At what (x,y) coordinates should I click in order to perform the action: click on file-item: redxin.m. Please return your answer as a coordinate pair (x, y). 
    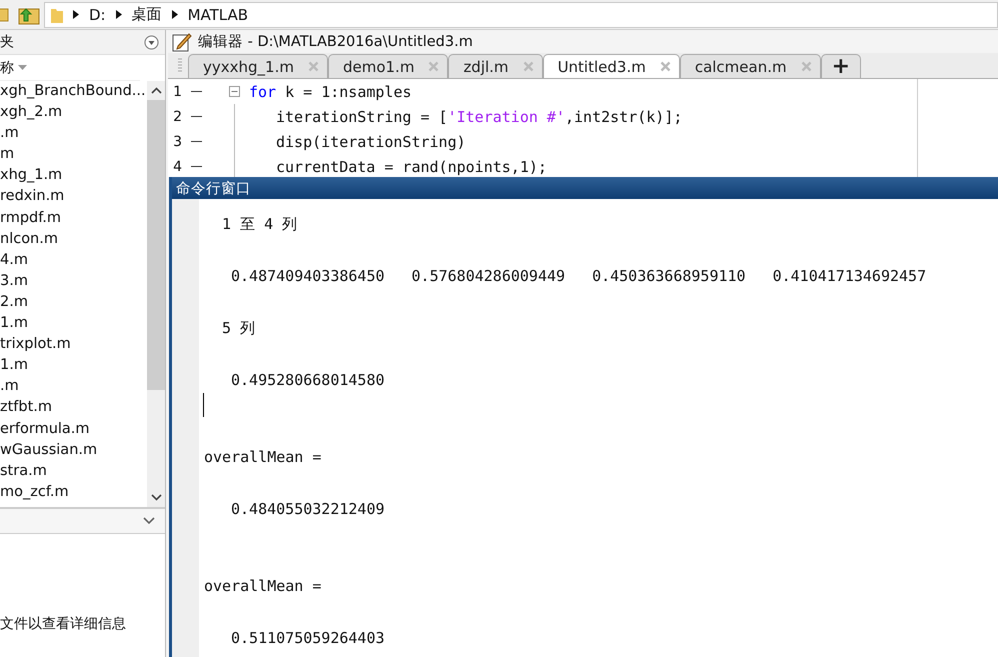
    Looking at the image, I should click on (73, 197).